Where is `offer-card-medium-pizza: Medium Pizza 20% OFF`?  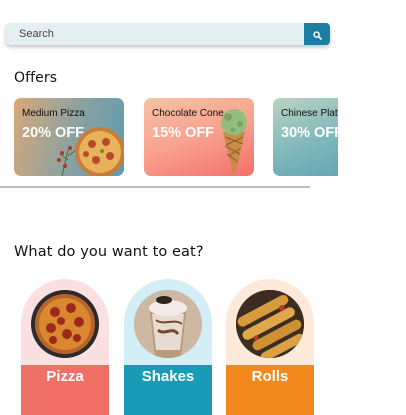
offer-card-medium-pizza: Medium Pizza 20% OFF is located at coordinates (69, 137).